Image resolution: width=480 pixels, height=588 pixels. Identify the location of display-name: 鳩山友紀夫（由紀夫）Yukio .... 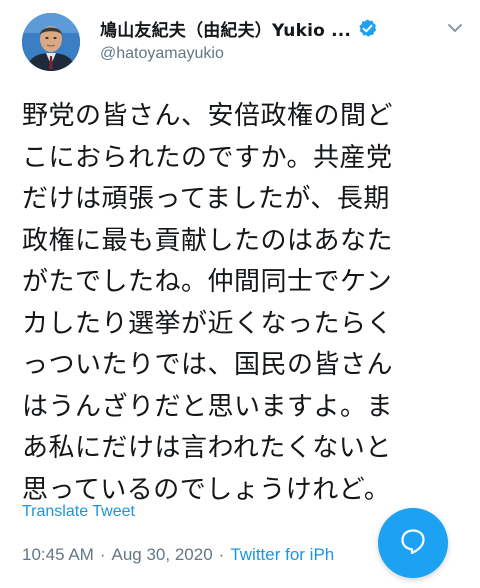
(225, 28).